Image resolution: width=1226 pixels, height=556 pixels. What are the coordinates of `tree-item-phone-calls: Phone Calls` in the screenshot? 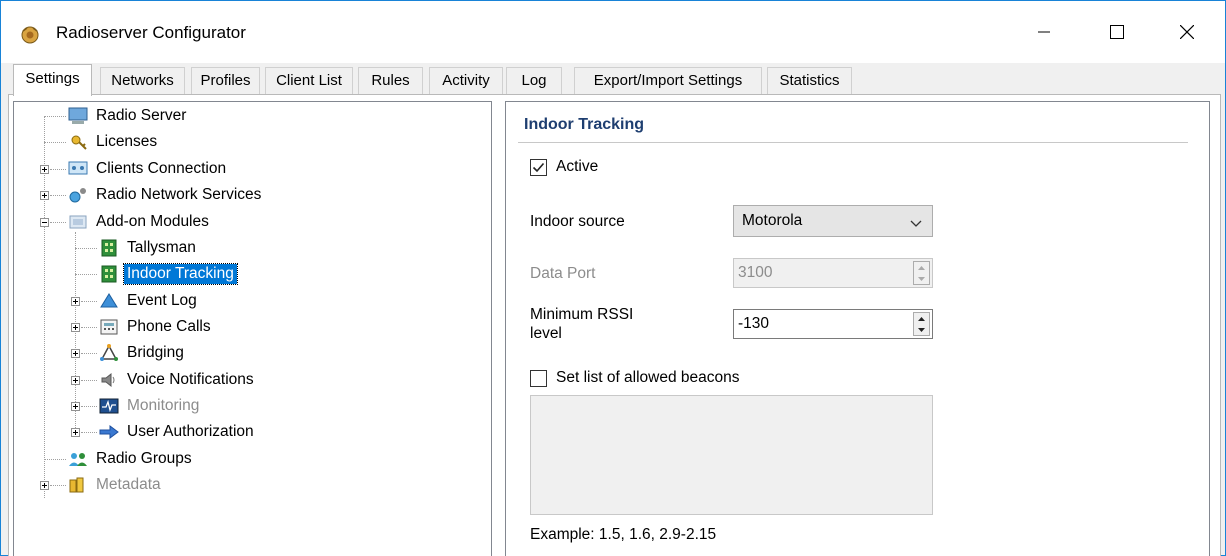 It's located at (156, 327).